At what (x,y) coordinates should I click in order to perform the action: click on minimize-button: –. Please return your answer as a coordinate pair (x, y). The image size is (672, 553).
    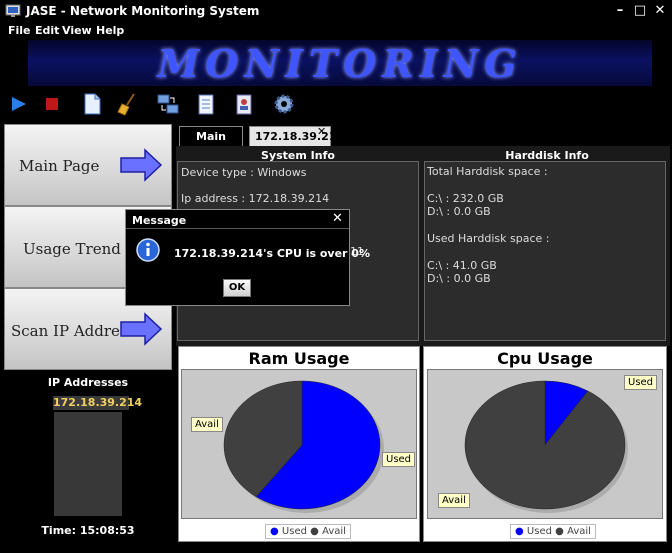
    Looking at the image, I should click on (620, 11).